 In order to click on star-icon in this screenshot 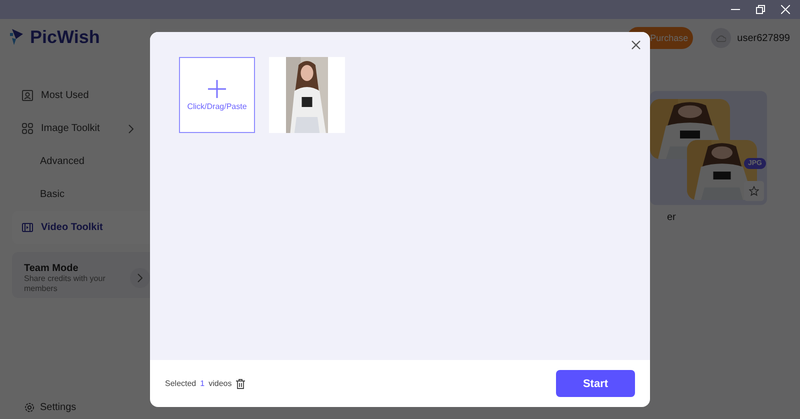, I will do `click(754, 191)`.